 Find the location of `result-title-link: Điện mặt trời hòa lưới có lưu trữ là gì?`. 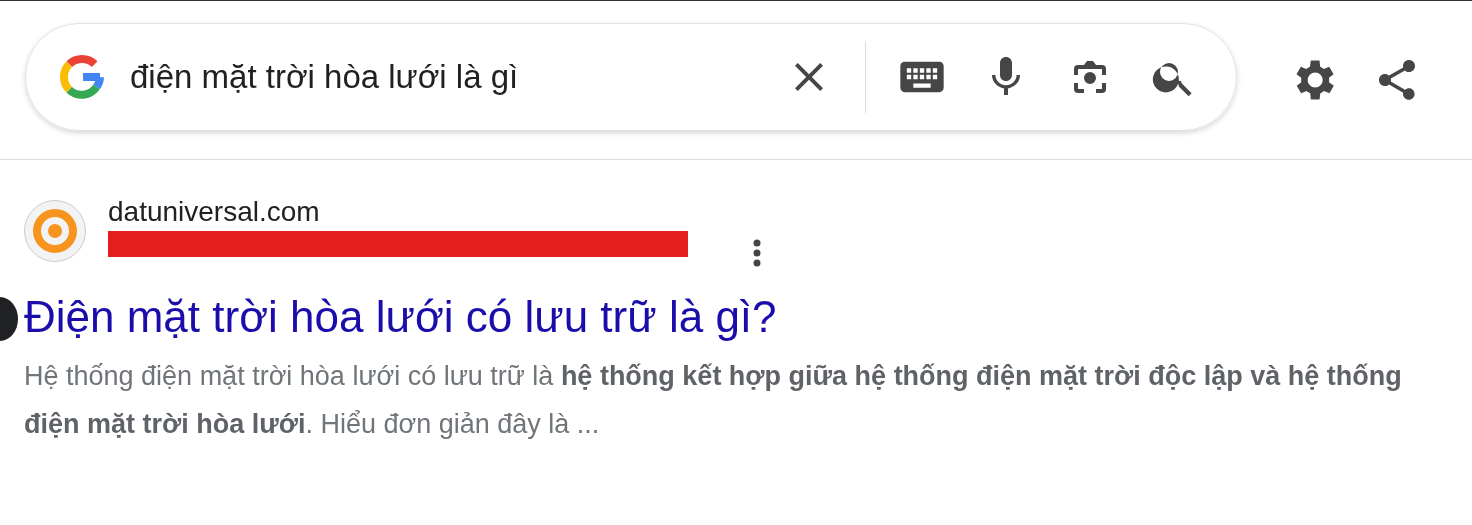

result-title-link: Điện mặt trời hòa lưới có lưu trữ là gì? is located at coordinates (748, 317).